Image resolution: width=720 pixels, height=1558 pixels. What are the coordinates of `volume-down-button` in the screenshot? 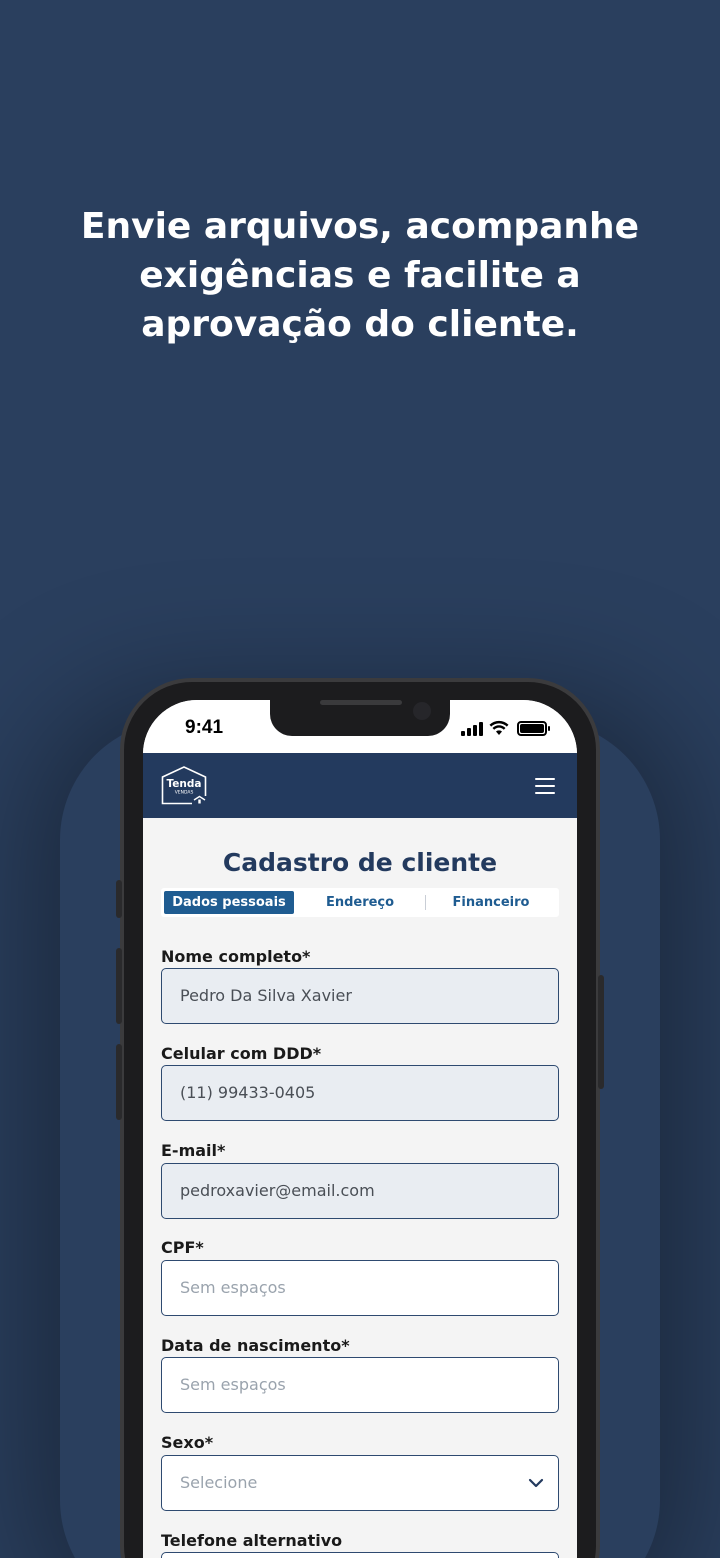 It's located at (119, 1082).